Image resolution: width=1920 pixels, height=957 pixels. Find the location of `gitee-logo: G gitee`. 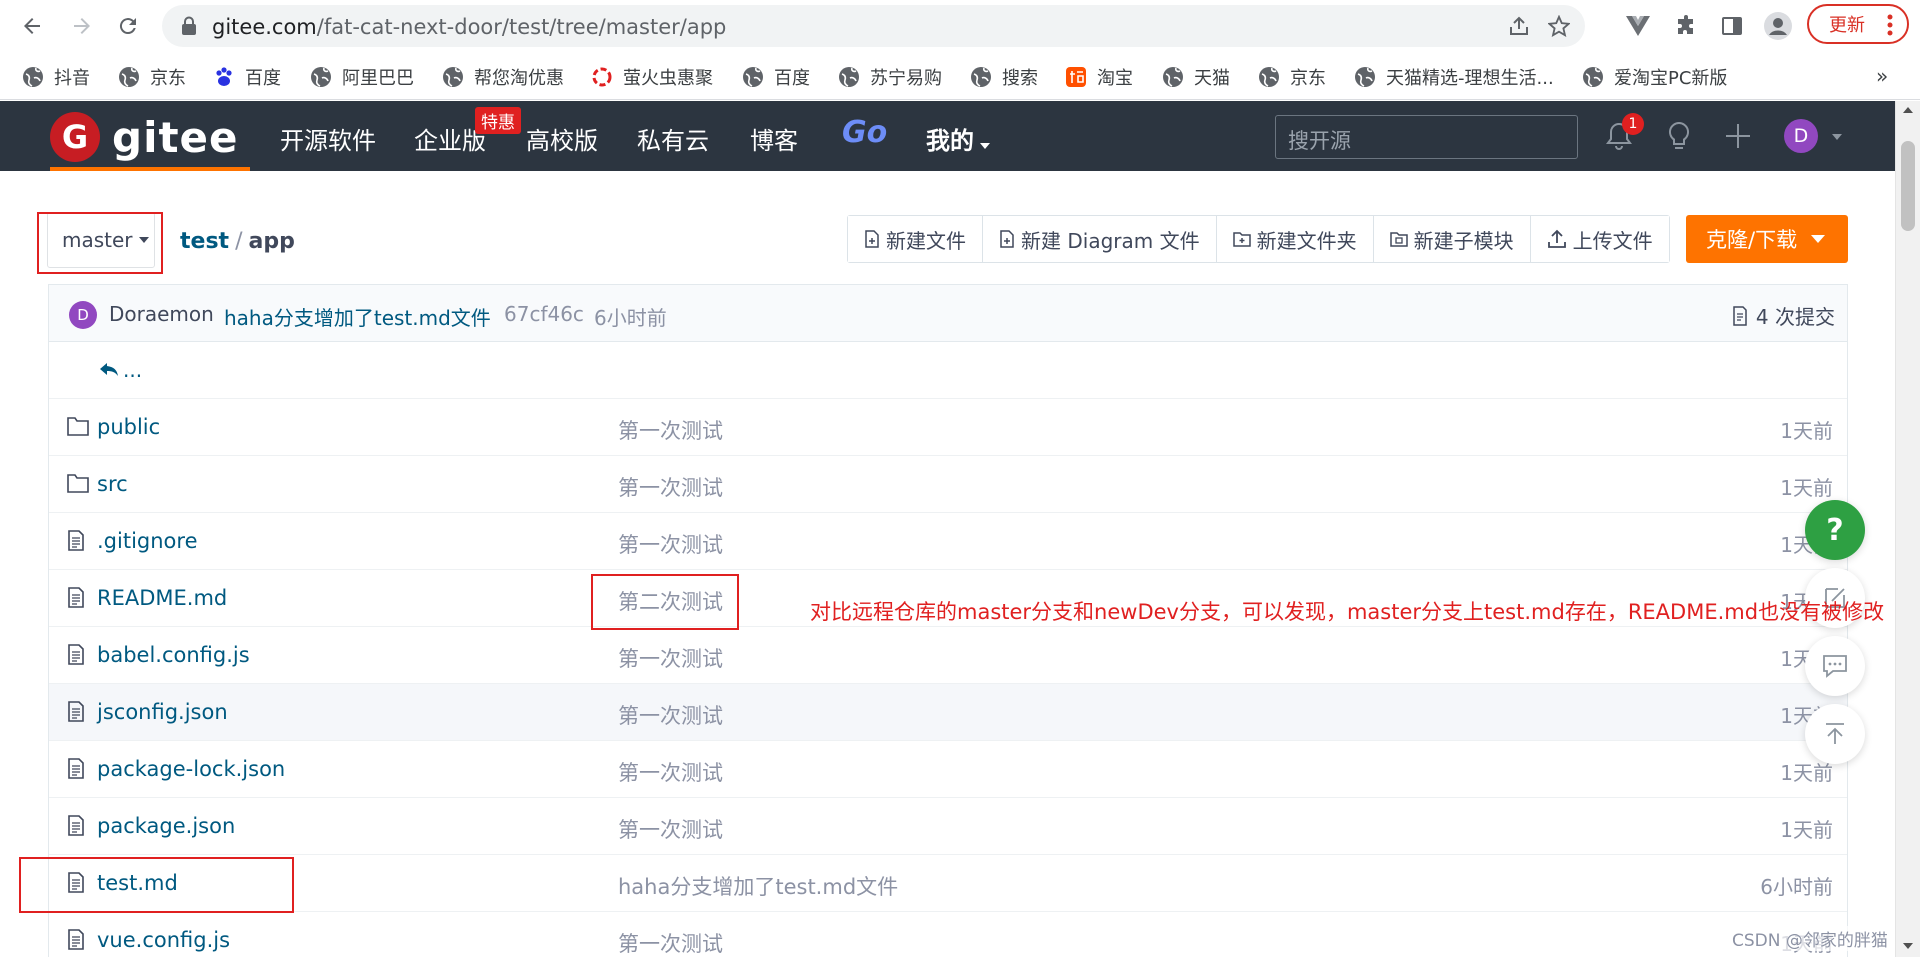

gitee-logo: G gitee is located at coordinates (144, 137).